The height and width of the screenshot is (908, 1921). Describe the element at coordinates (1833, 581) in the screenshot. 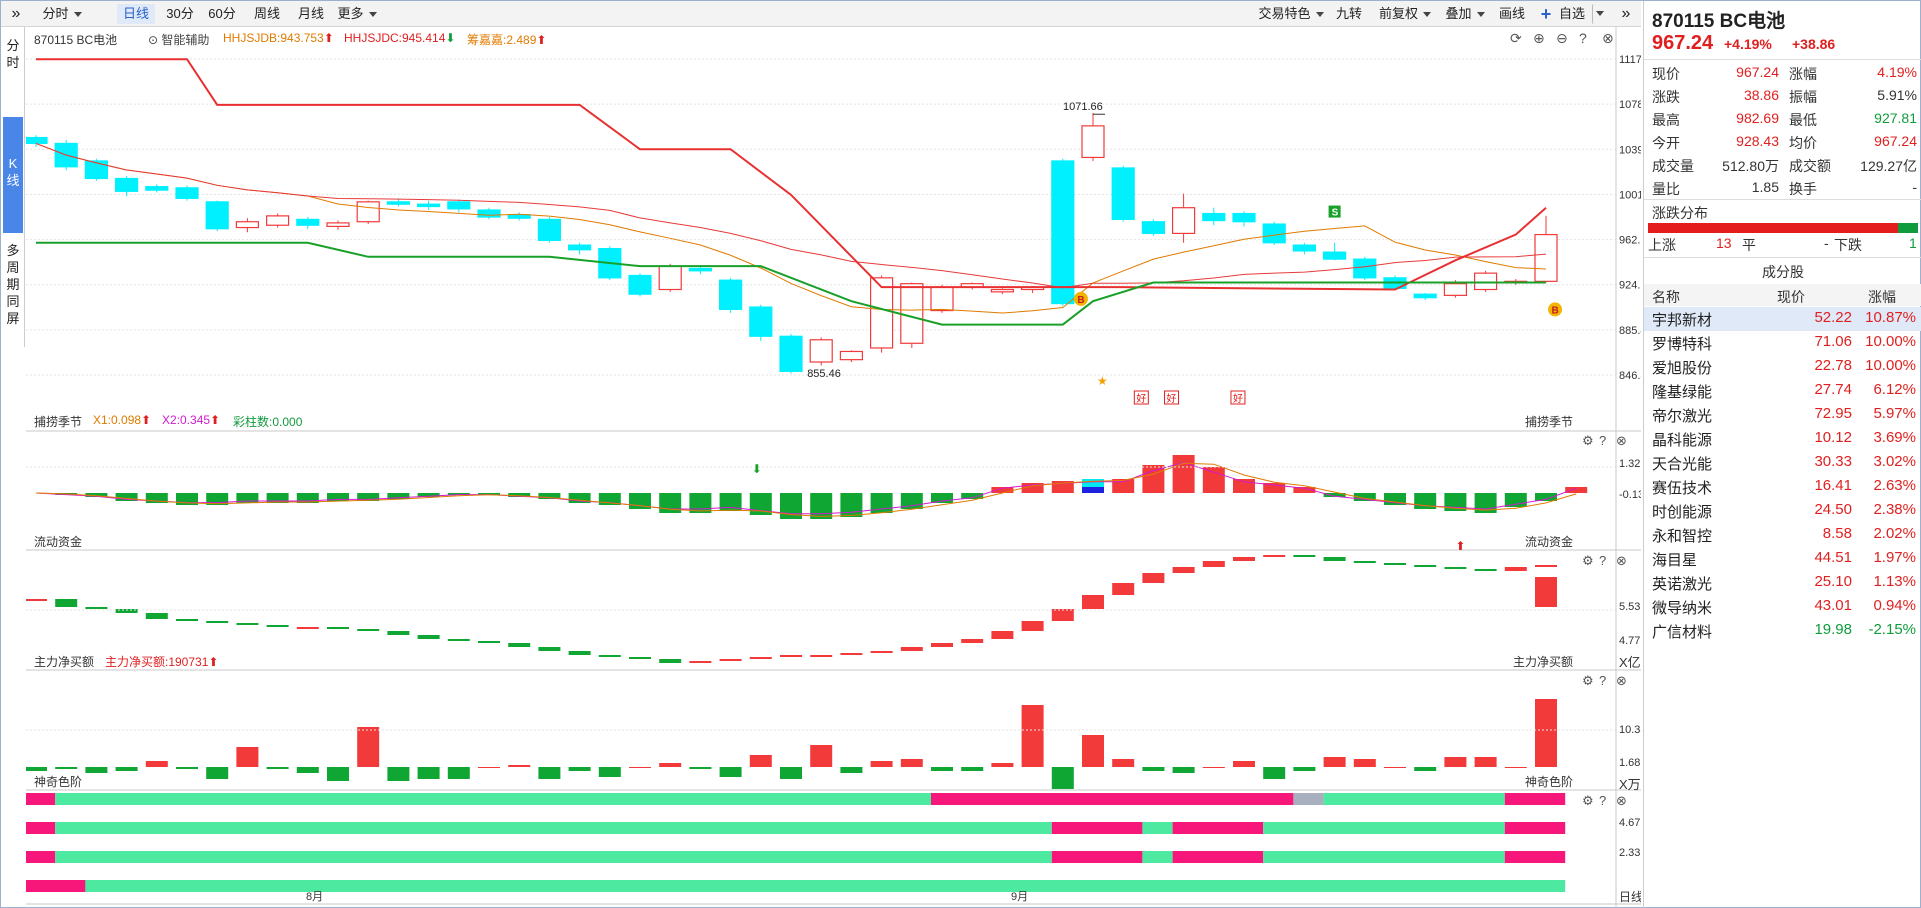

I see `comp-price: 25.10` at that location.